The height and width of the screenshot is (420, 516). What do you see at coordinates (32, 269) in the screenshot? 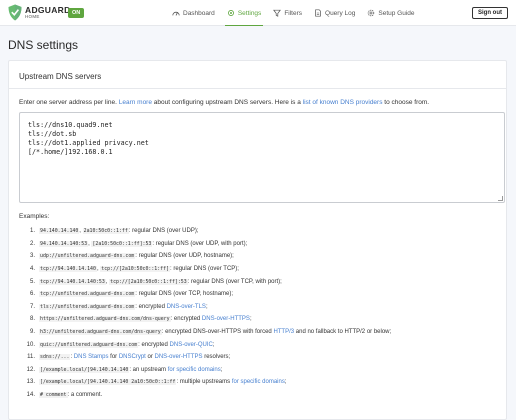
I see `item-number: 4.` at bounding box center [32, 269].